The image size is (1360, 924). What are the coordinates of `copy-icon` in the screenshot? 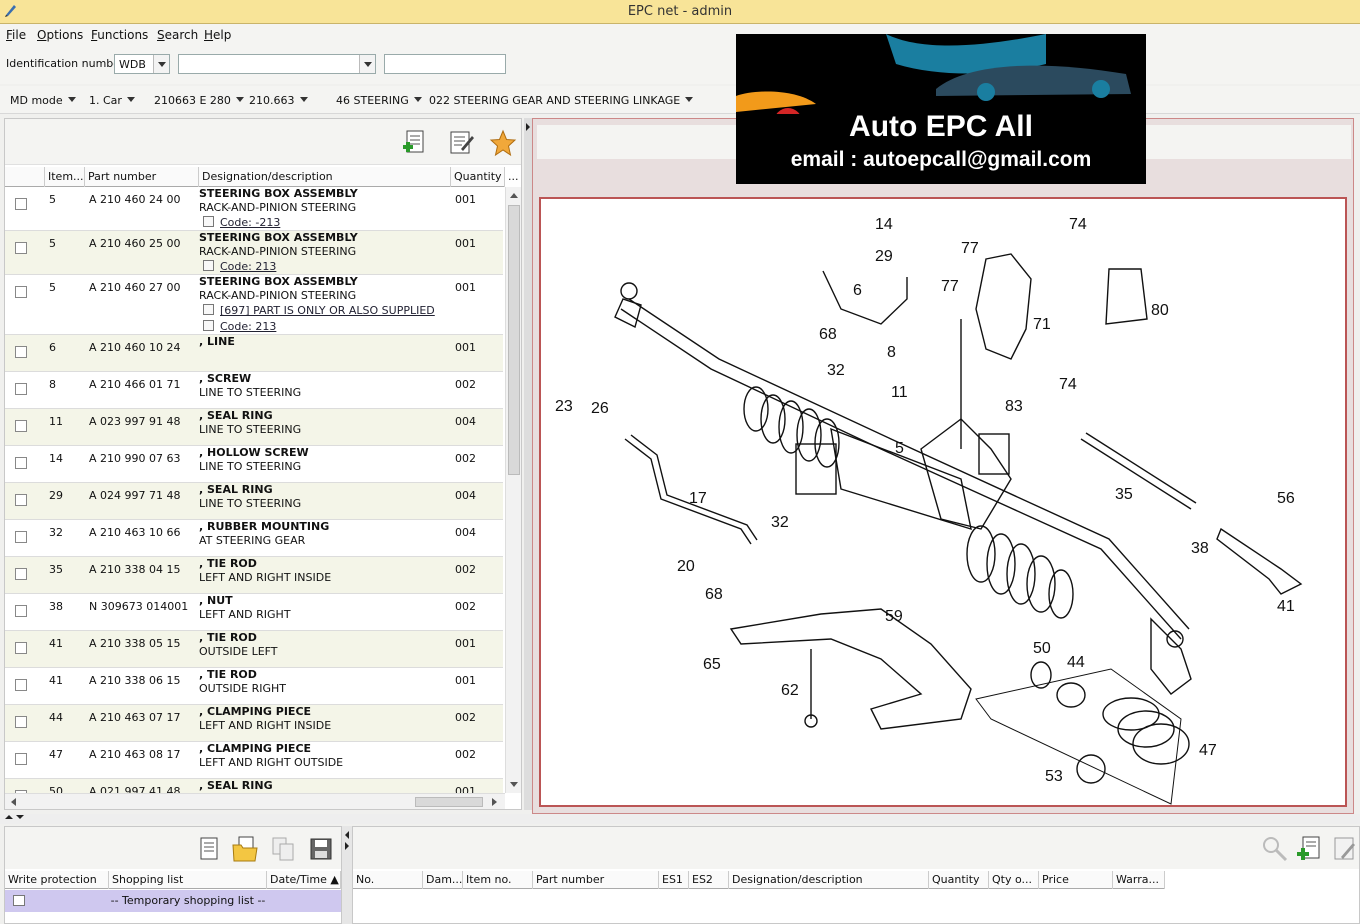 It's located at (283, 849).